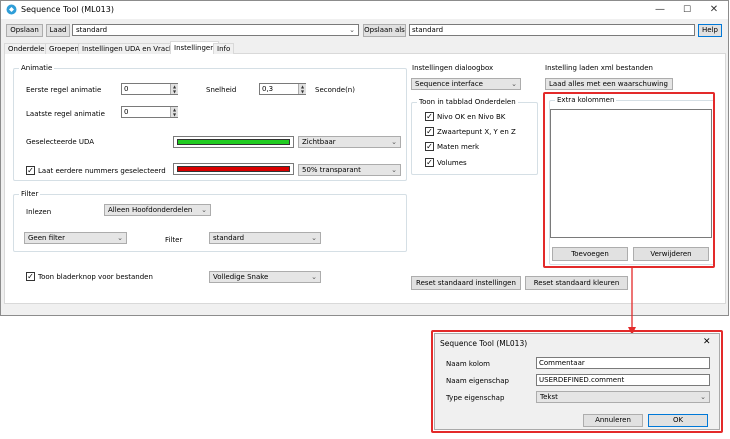 Image resolution: width=730 pixels, height=439 pixels. I want to click on property-type-label: Type eigenschap, so click(475, 398).